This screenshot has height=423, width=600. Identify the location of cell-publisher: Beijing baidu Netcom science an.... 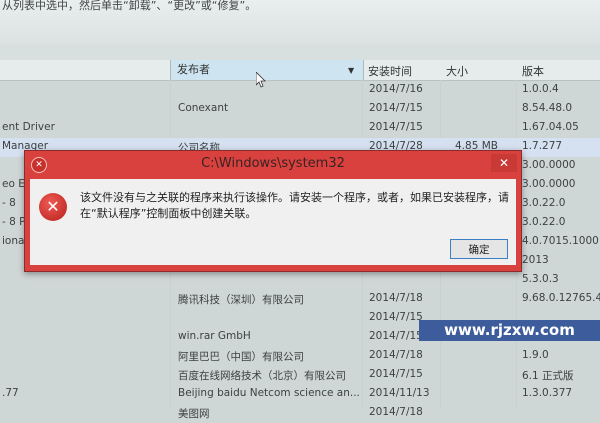
(269, 393).